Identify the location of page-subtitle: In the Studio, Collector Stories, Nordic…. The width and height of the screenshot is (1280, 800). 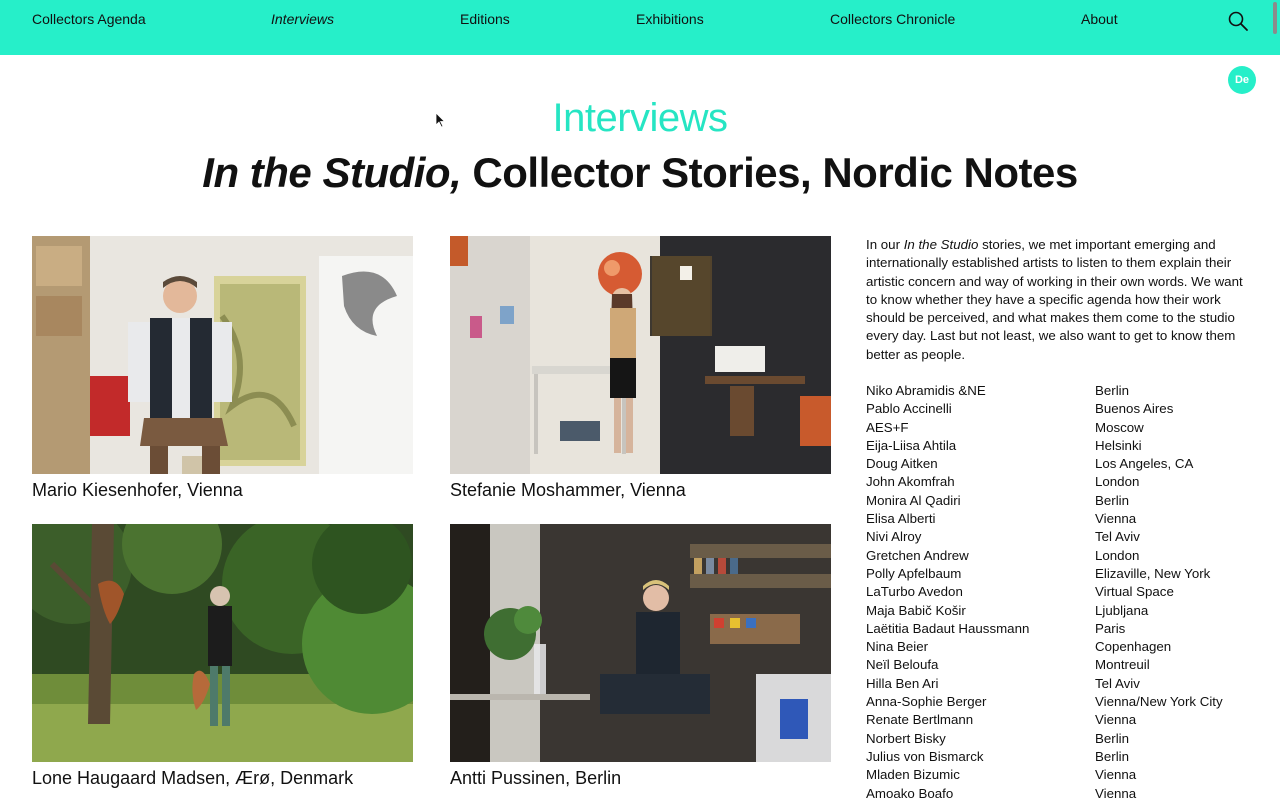
(640, 173).